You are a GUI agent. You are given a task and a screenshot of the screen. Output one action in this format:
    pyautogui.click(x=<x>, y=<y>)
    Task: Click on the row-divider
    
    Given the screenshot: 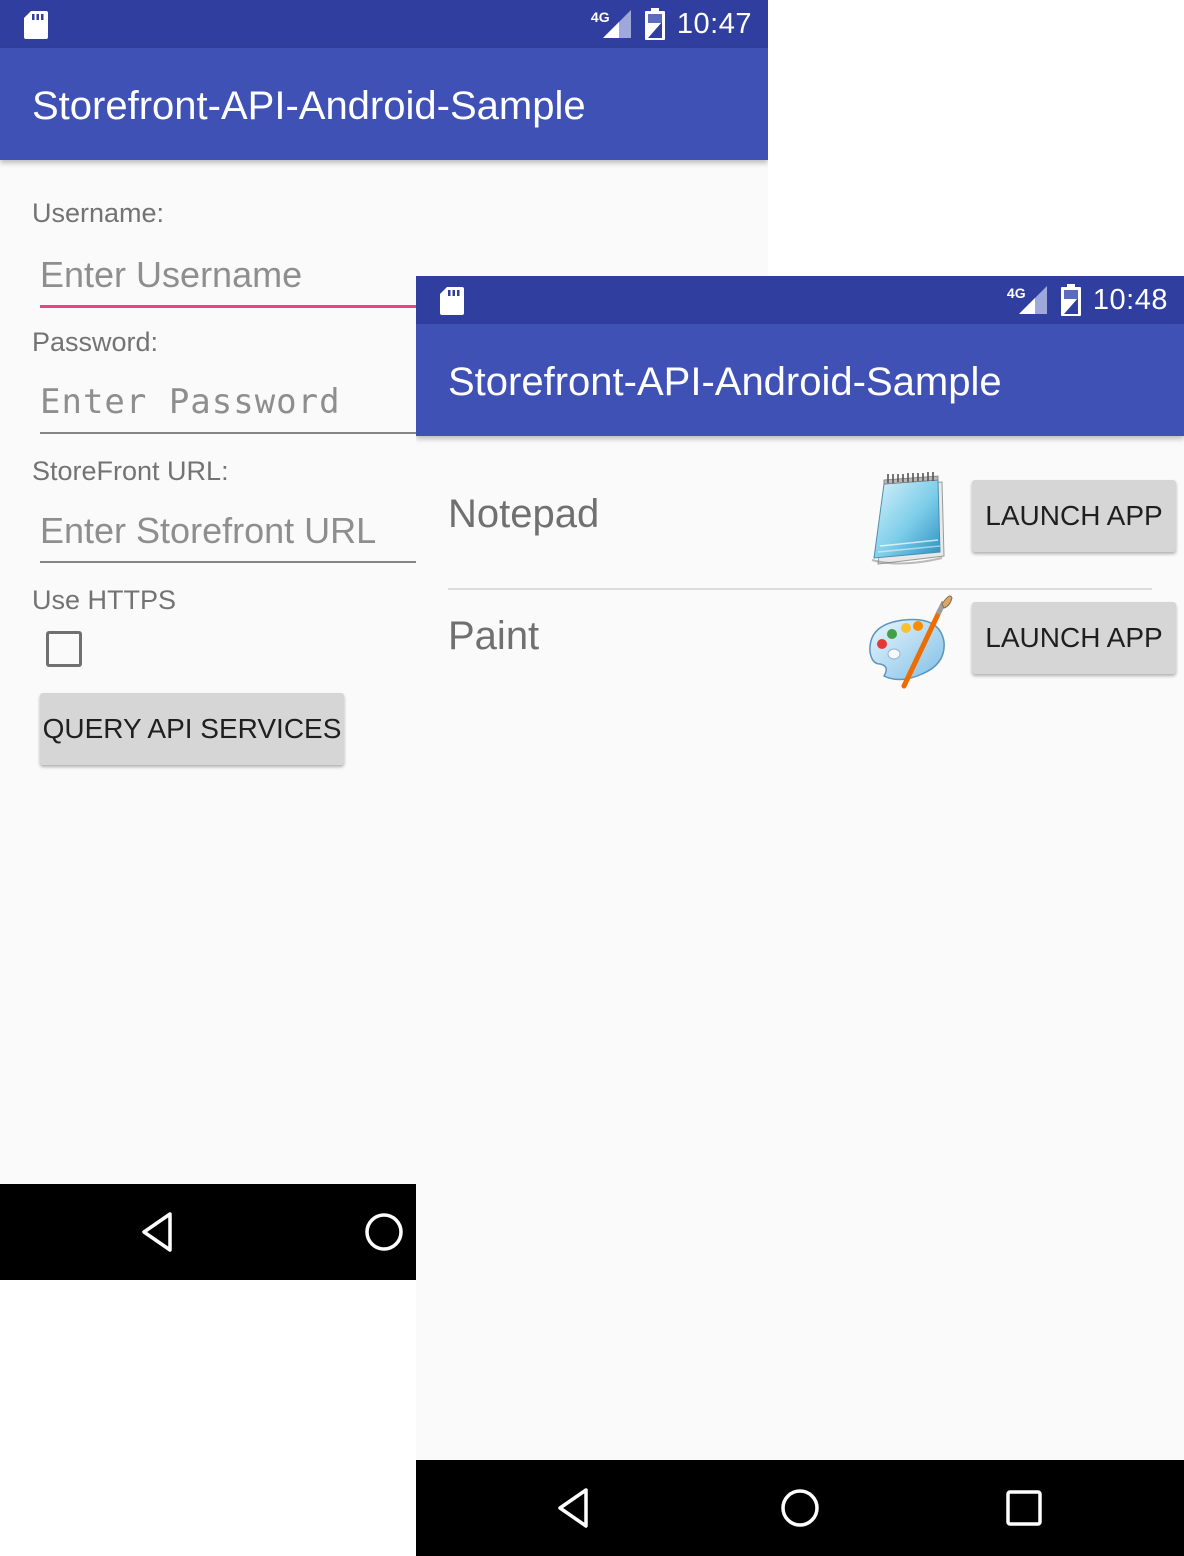 What is the action you would take?
    pyautogui.click(x=800, y=589)
    